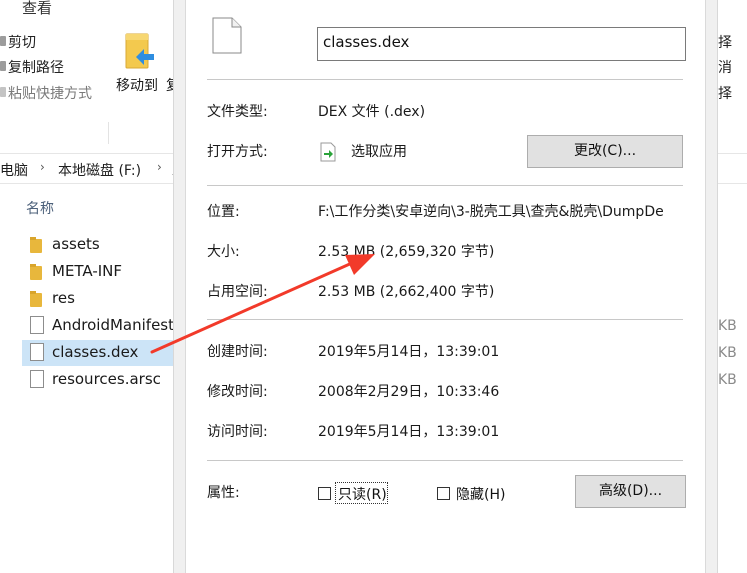 The height and width of the screenshot is (573, 747). What do you see at coordinates (725, 93) in the screenshot?
I see `ribbon-select-item-3: 择` at bounding box center [725, 93].